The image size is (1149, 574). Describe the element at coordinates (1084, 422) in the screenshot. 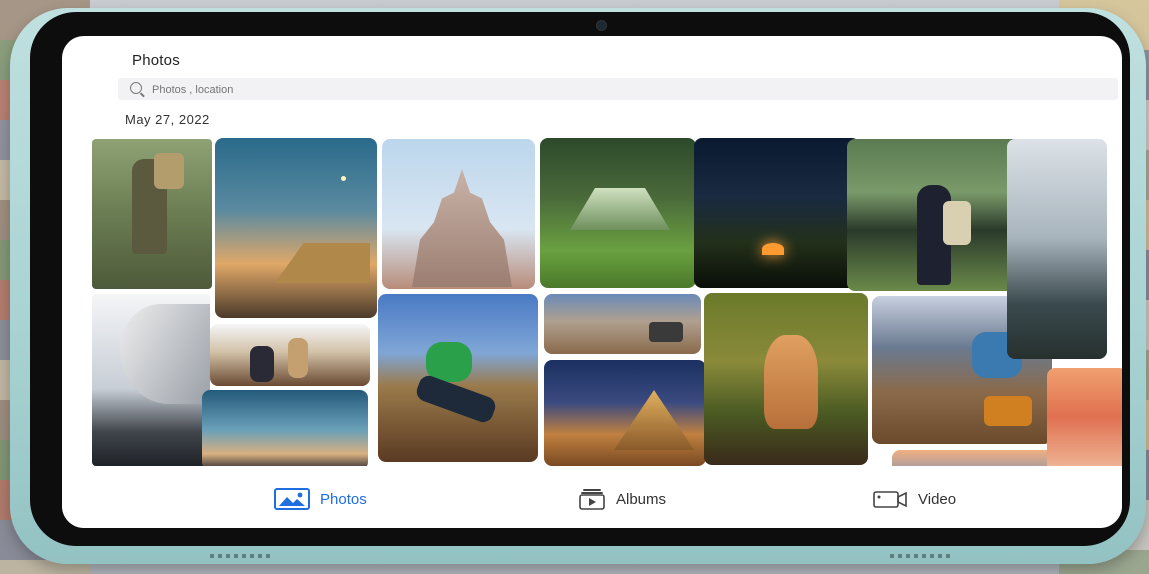

I see `photo-sunset-sky` at that location.